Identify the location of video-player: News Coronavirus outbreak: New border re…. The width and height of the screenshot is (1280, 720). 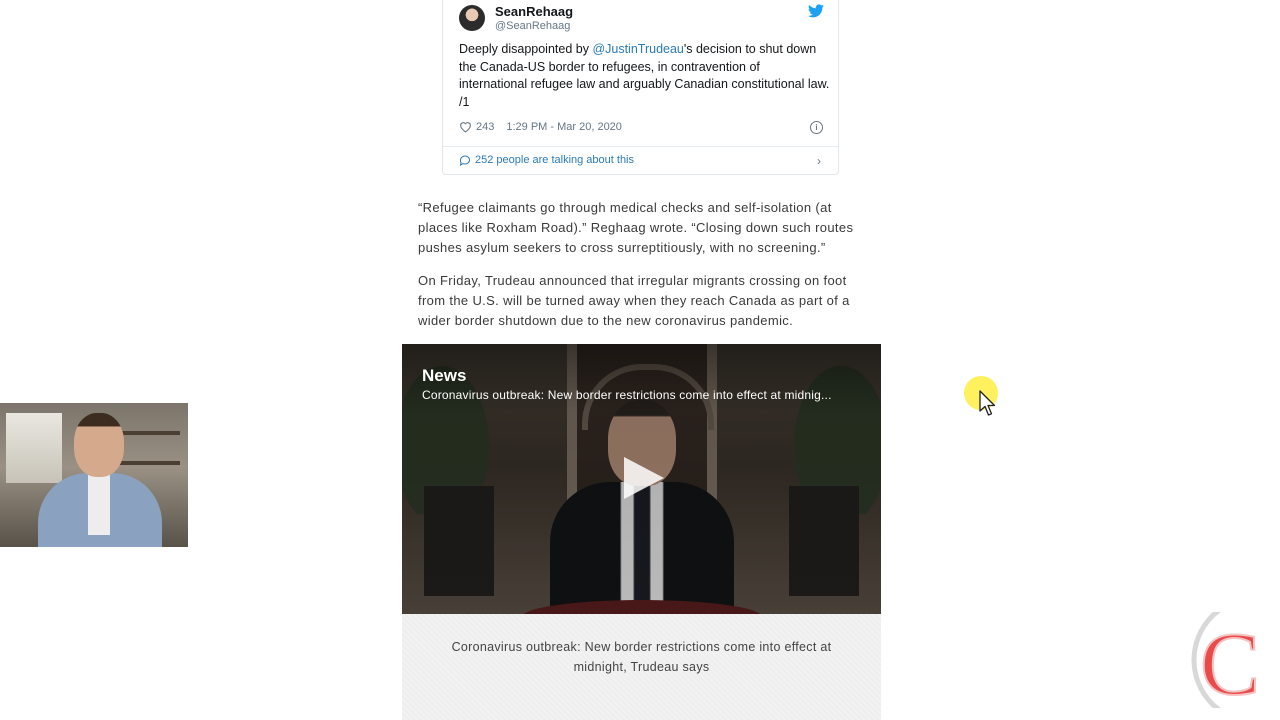
(641, 479).